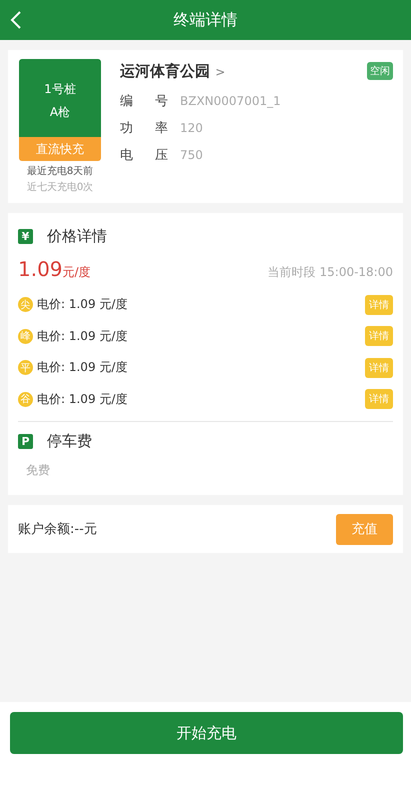  What do you see at coordinates (330, 272) in the screenshot?
I see `current-period: 当前时段 15:00-18:00` at bounding box center [330, 272].